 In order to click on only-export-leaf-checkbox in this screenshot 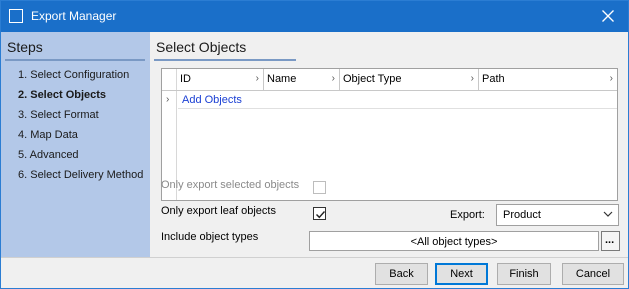, I will do `click(319, 213)`.